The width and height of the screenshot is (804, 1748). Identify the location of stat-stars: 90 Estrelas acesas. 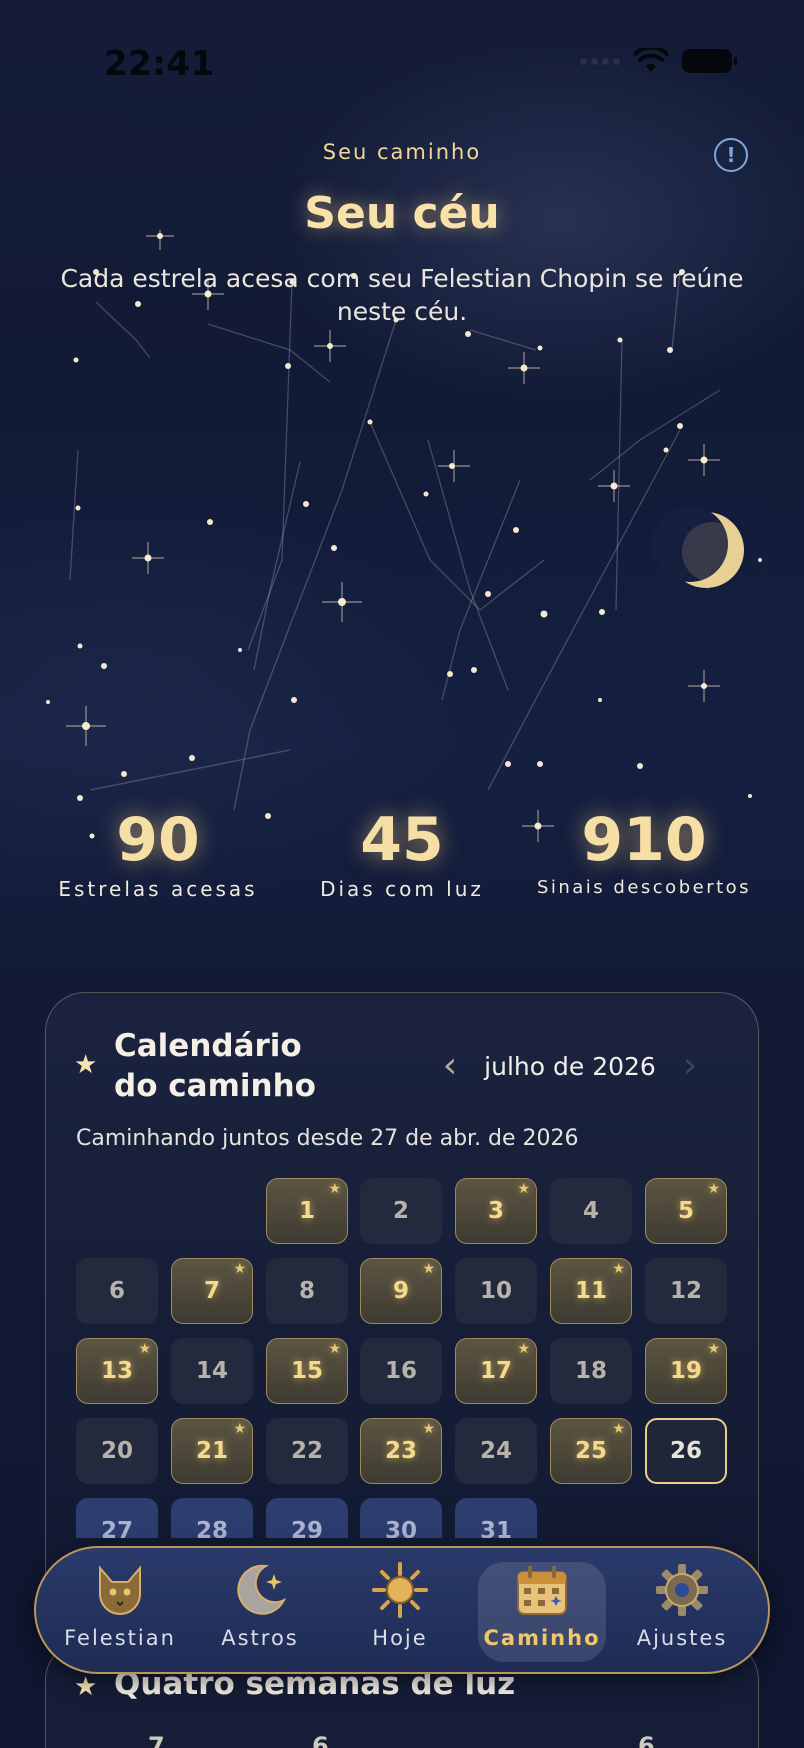
(158, 853).